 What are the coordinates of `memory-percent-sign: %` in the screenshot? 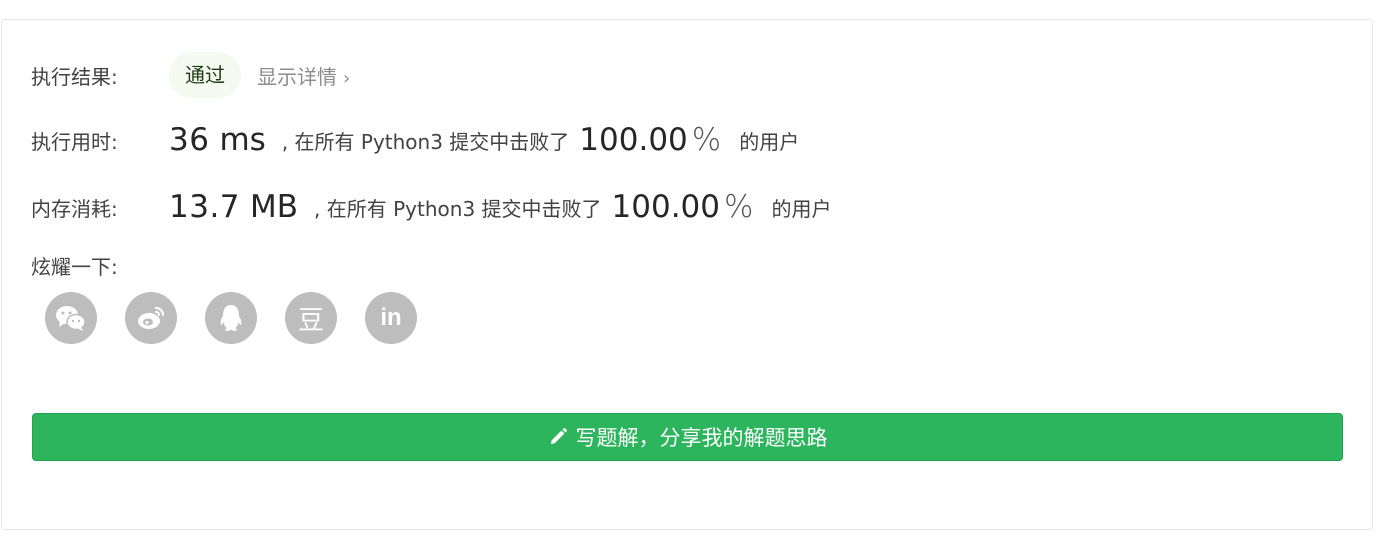 It's located at (739, 207).